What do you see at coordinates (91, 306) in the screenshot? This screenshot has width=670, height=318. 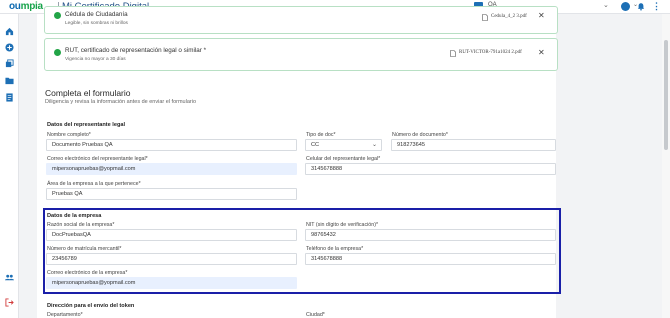 I see `section-token-address: Dirección para el envío del token` at bounding box center [91, 306].